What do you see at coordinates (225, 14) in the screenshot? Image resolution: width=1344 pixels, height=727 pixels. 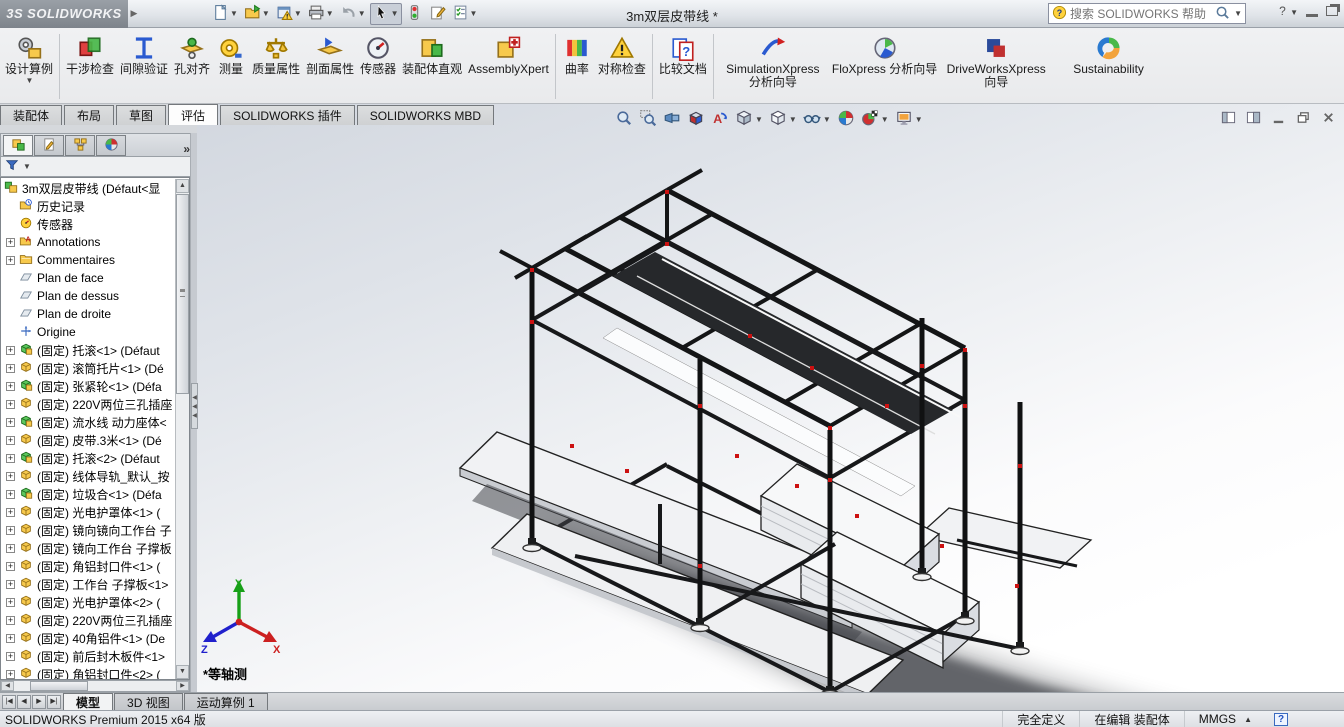 I see `new-document-button: ▼` at bounding box center [225, 14].